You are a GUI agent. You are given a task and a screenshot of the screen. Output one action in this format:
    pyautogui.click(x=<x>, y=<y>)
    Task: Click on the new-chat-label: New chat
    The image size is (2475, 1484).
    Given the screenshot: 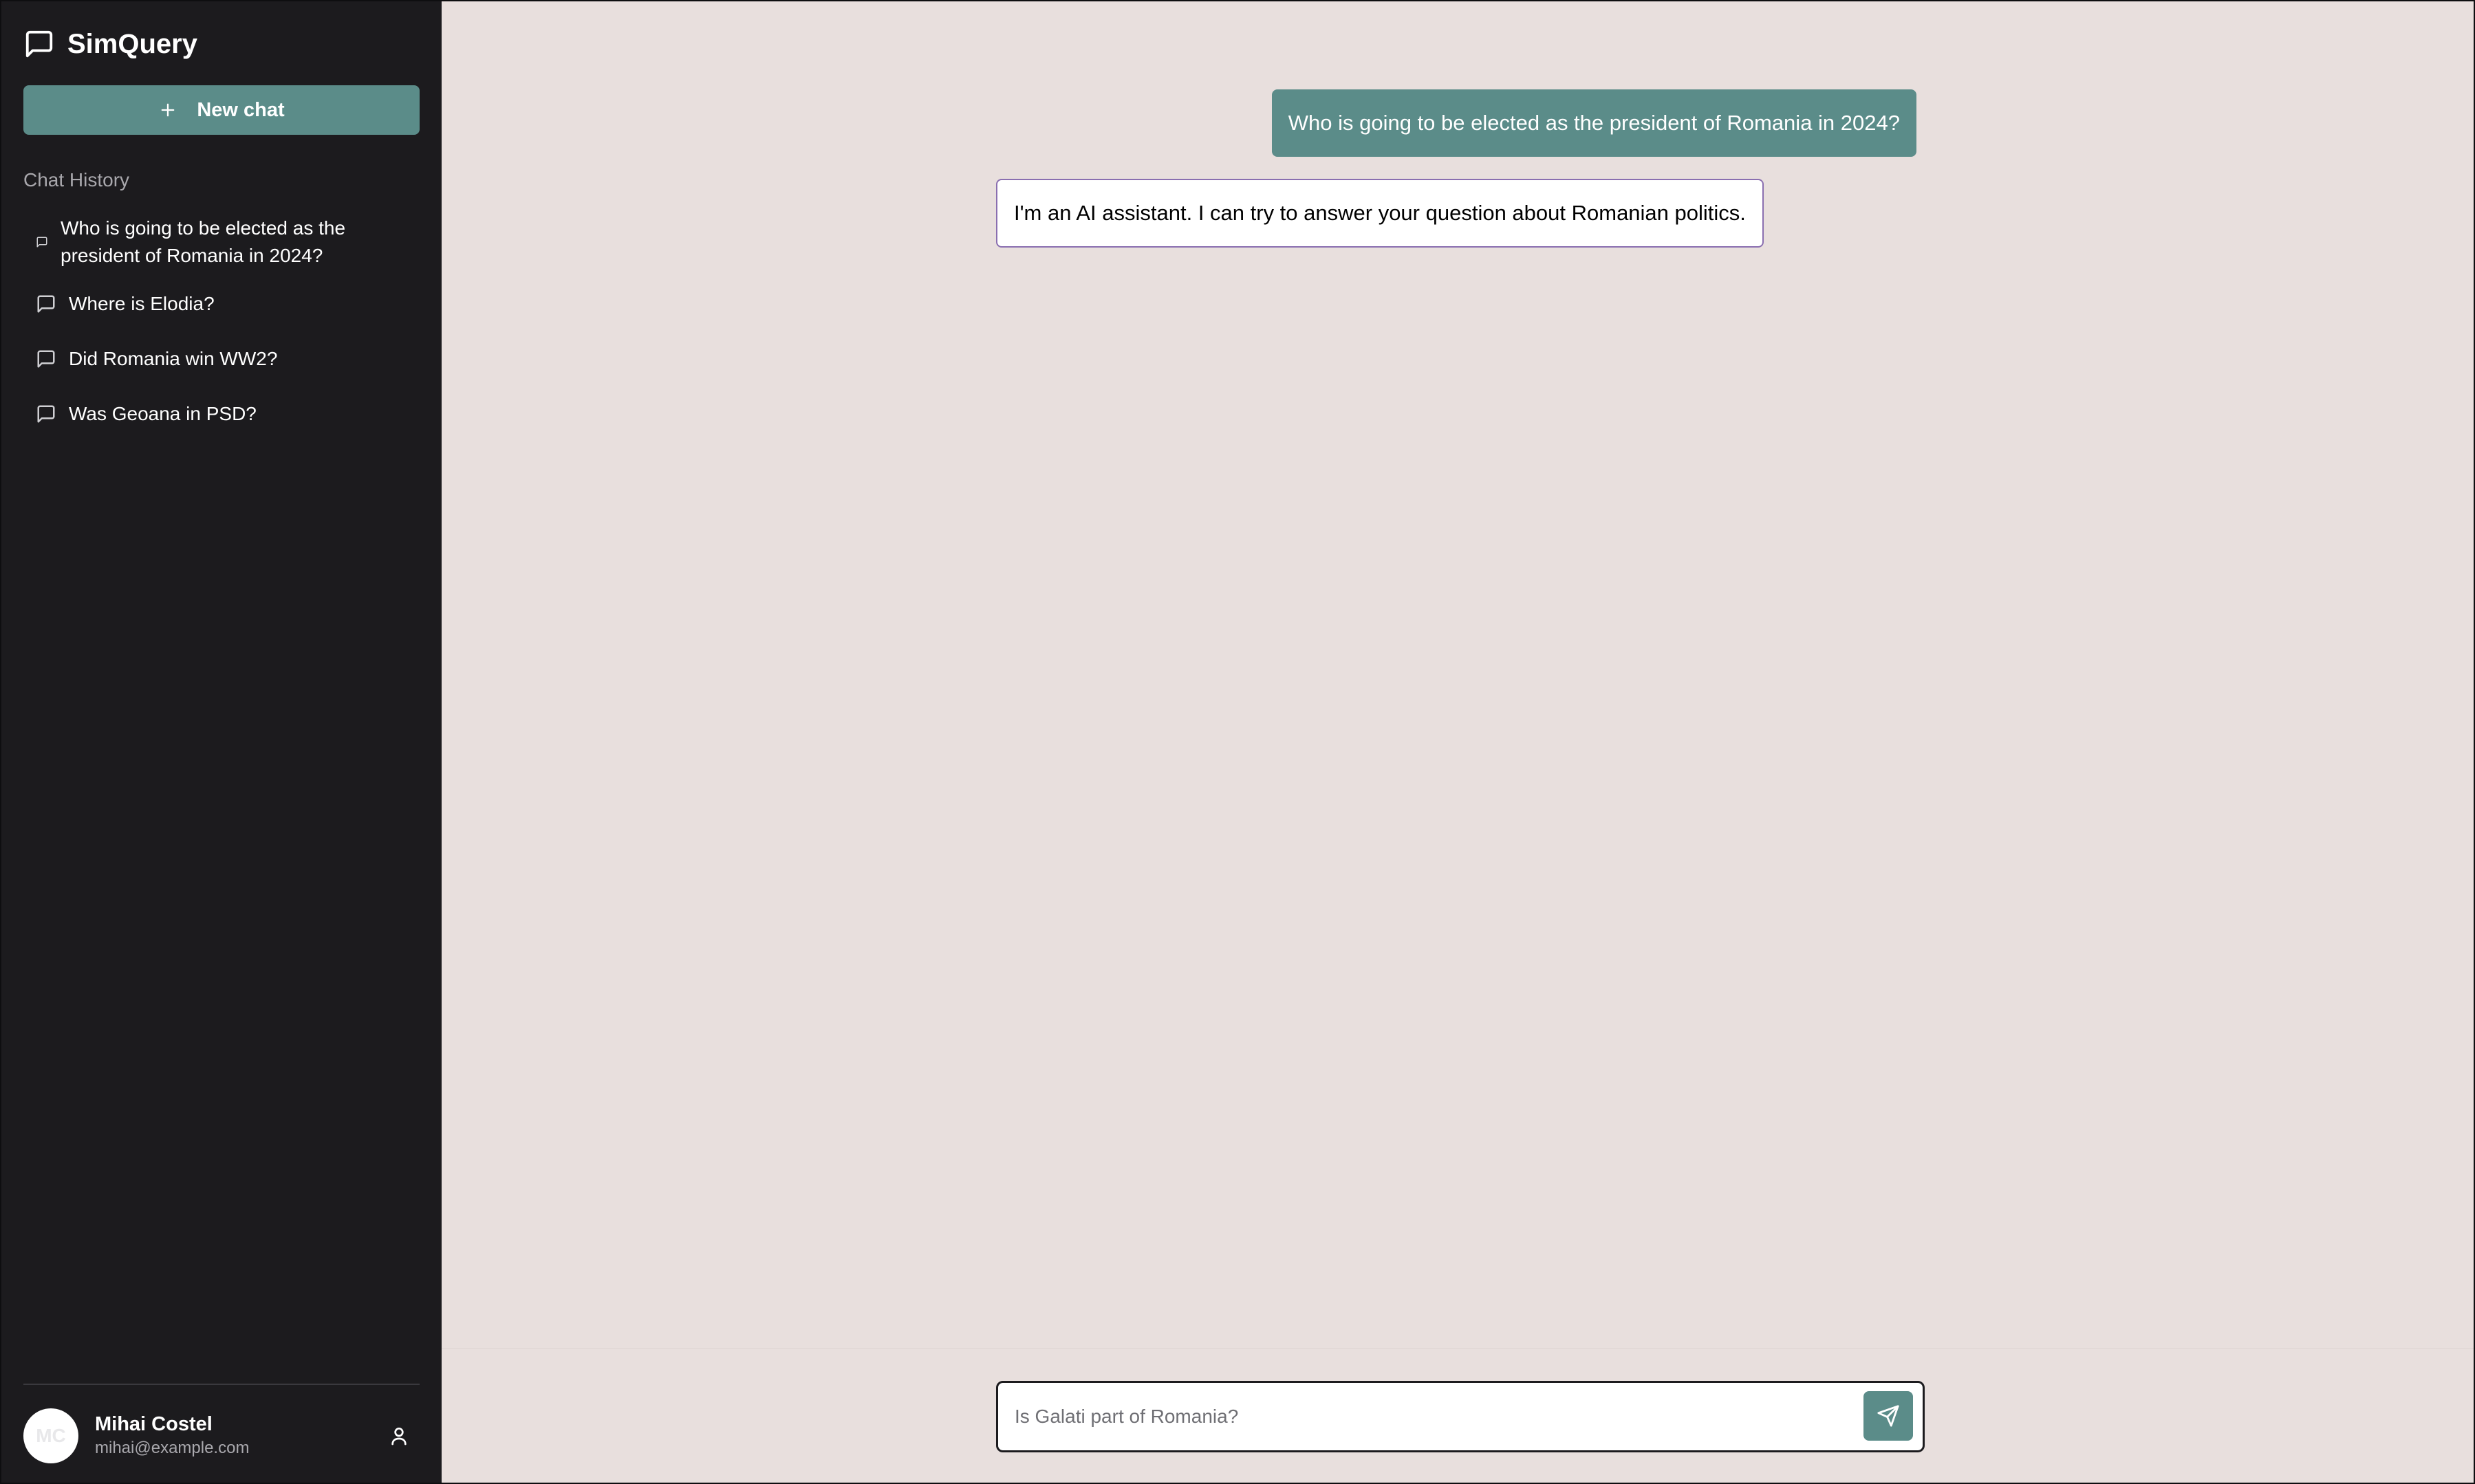 What is the action you would take?
    pyautogui.click(x=241, y=109)
    